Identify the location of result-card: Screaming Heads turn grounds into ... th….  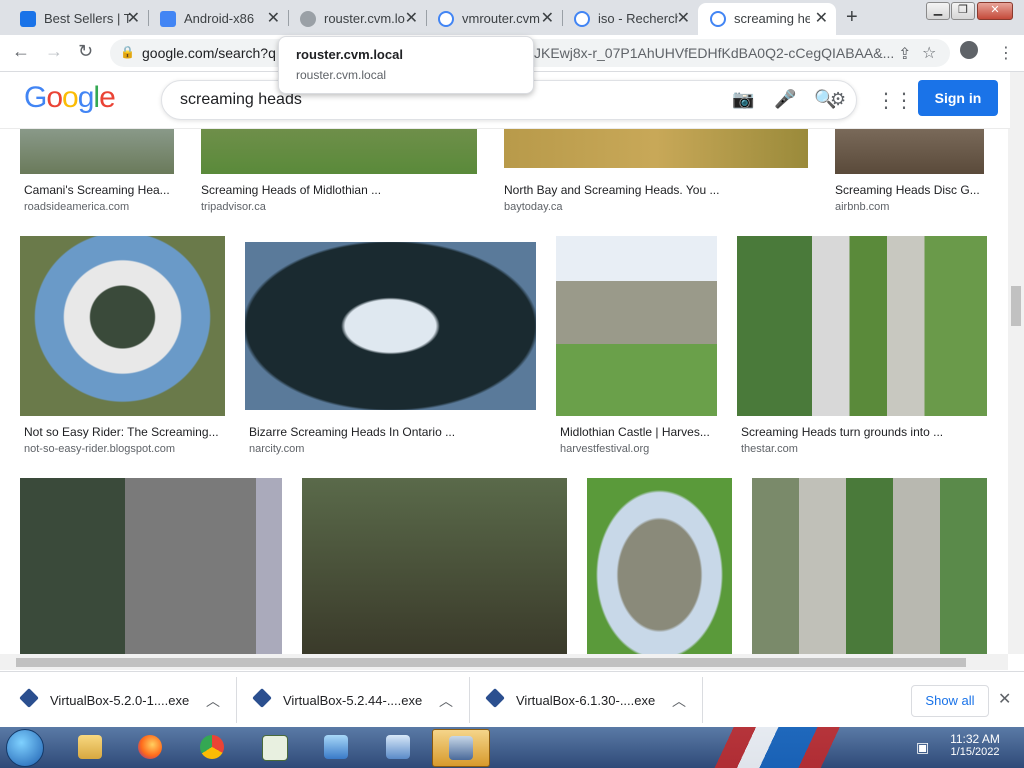
(864, 351).